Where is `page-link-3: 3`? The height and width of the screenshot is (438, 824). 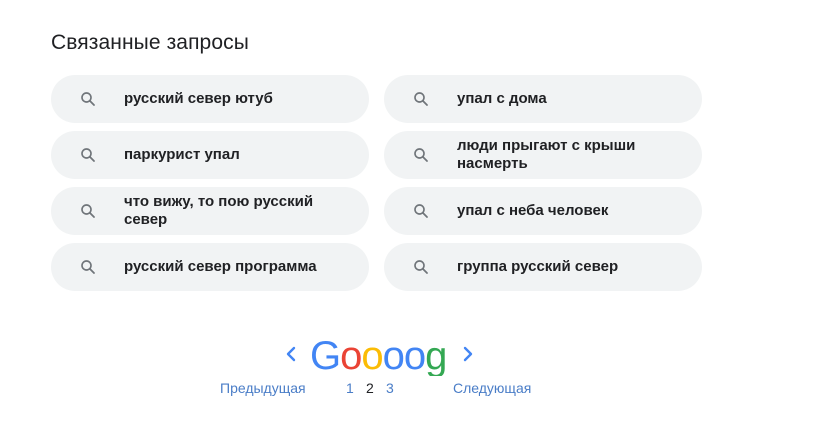 page-link-3: 3 is located at coordinates (390, 388).